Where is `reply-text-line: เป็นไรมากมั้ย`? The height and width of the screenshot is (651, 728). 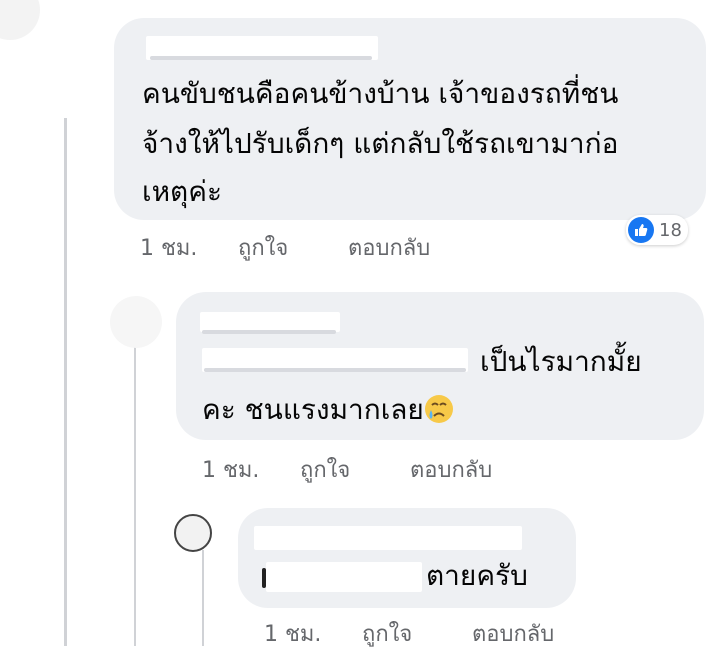 reply-text-line: เป็นไรมากมั้ย is located at coordinates (561, 361).